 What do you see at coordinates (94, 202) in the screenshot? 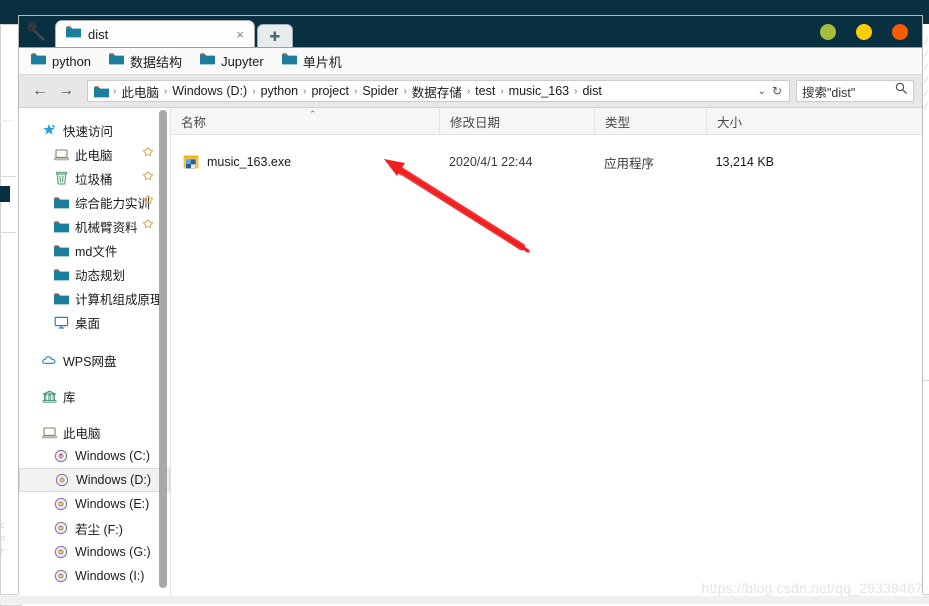
I see `sidebar-item-comprehensive-training: 综合能力实训` at bounding box center [94, 202].